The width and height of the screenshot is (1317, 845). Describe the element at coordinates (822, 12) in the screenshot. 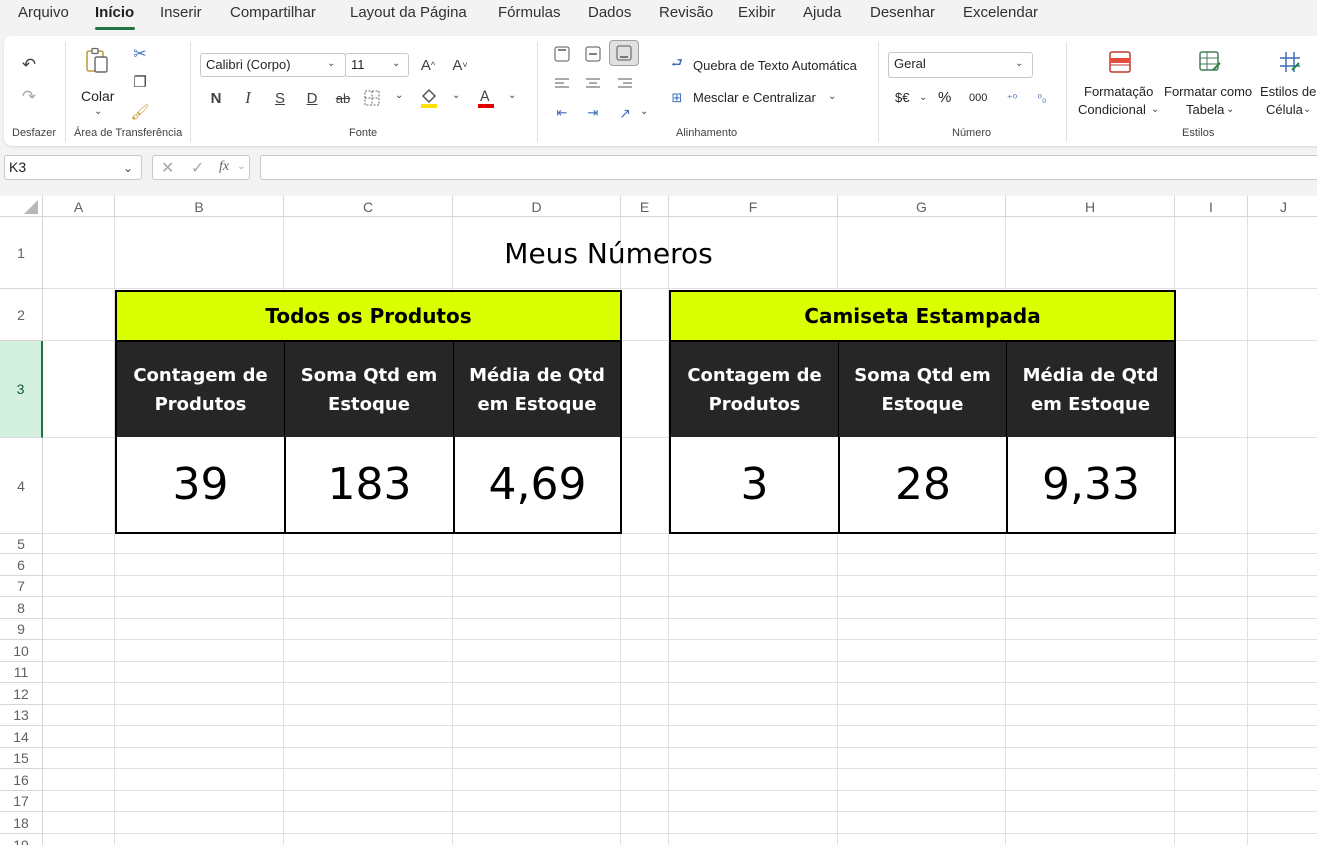

I see `menu-ajuda: Ajuda` at that location.